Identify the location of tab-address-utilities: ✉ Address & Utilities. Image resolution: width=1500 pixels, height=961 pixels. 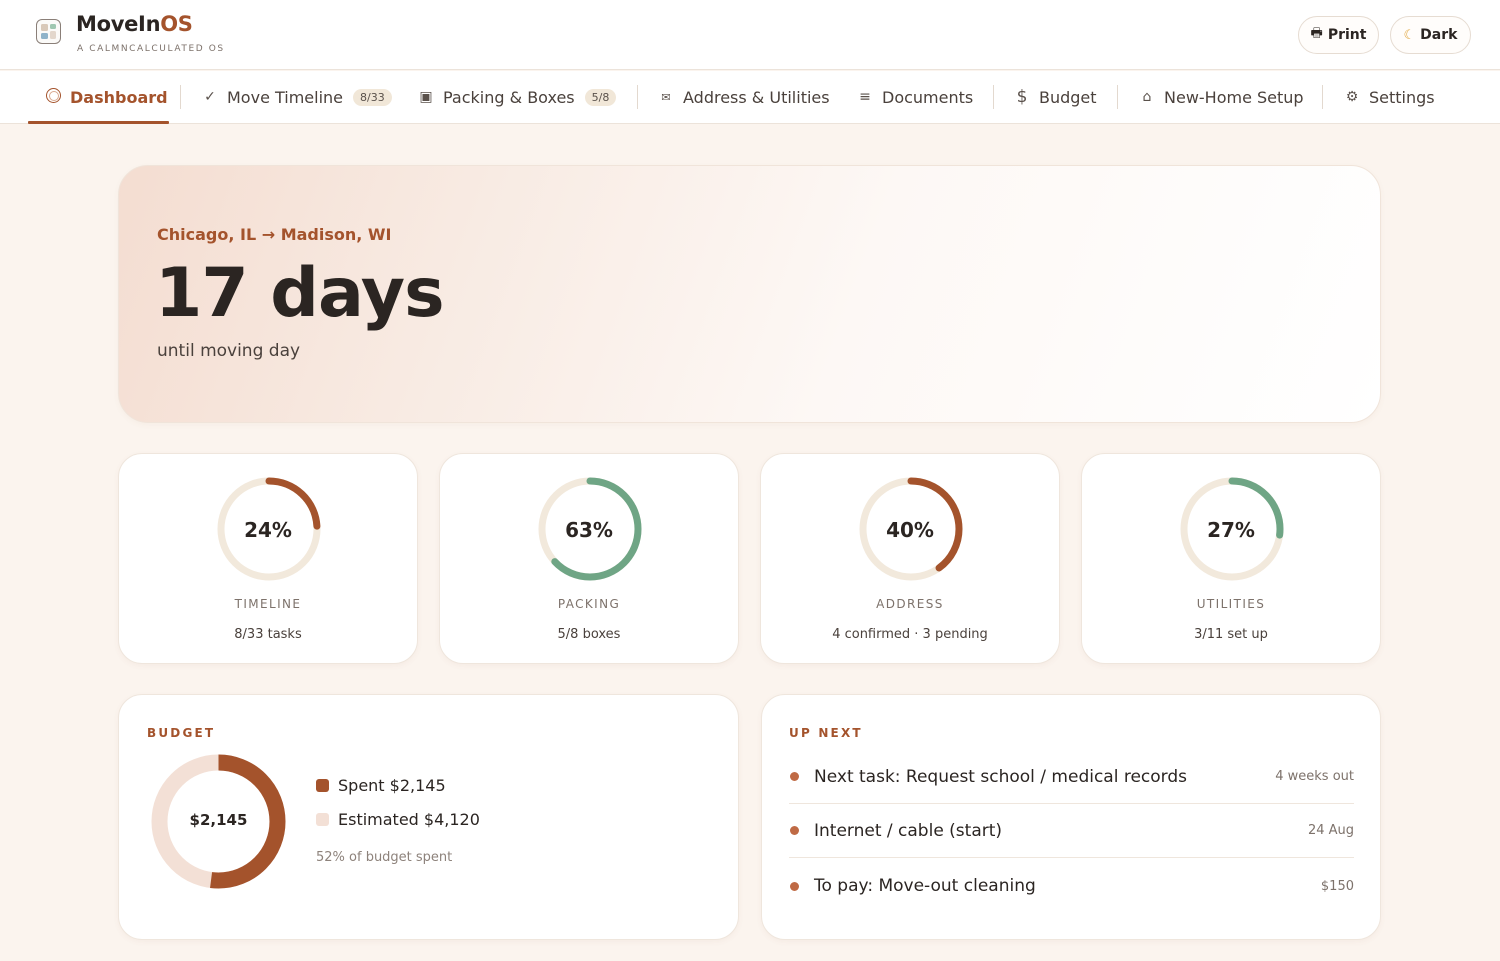
(743, 97).